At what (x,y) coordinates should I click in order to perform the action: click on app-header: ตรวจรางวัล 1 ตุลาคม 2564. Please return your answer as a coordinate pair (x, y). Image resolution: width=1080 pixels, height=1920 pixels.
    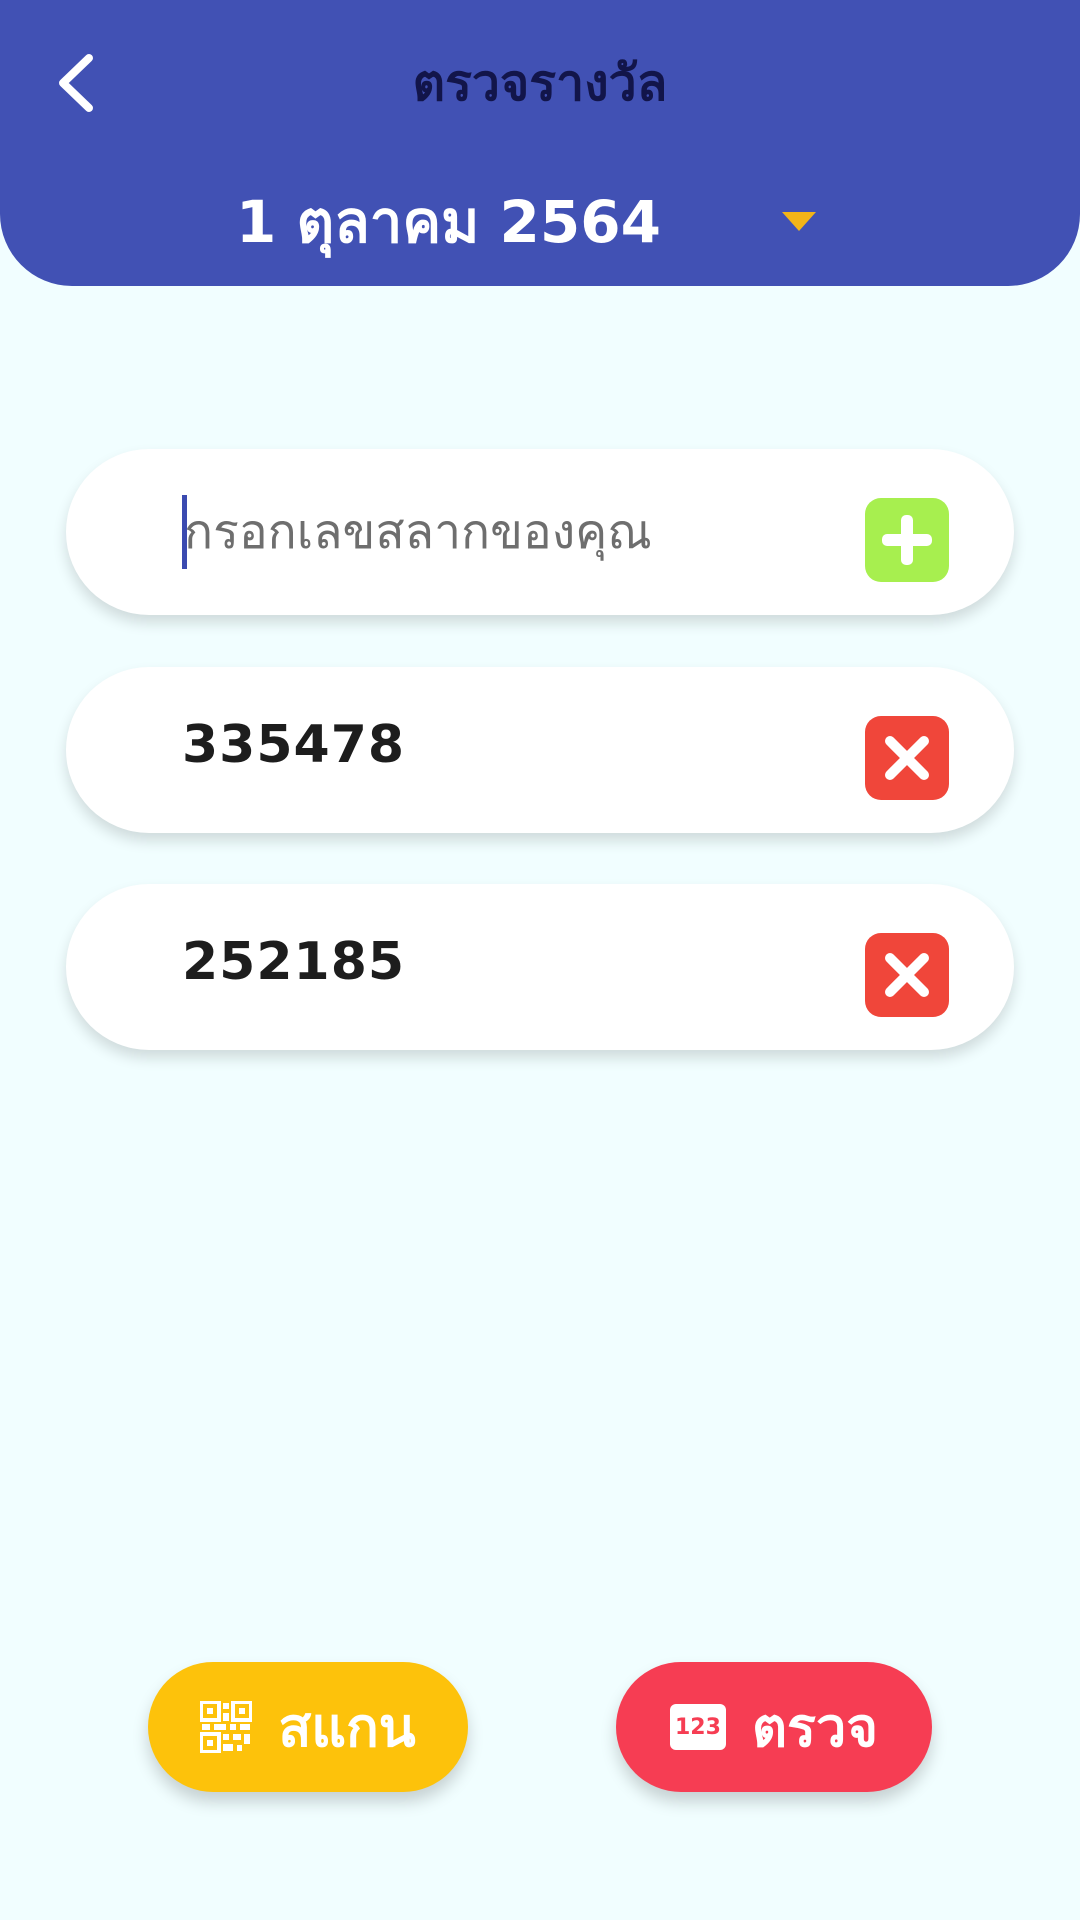
    Looking at the image, I should click on (540, 143).